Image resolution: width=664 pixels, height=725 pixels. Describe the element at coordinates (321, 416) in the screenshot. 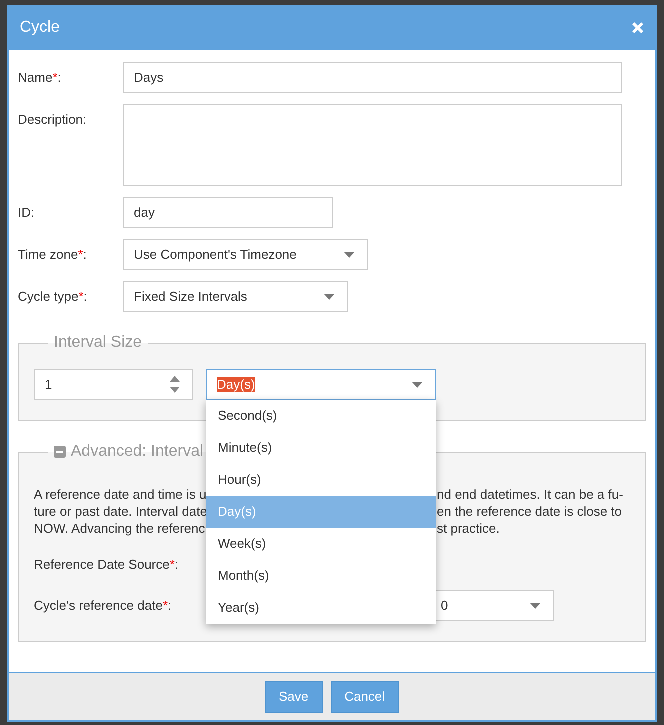

I see `dropdown-option: Second(s)` at that location.